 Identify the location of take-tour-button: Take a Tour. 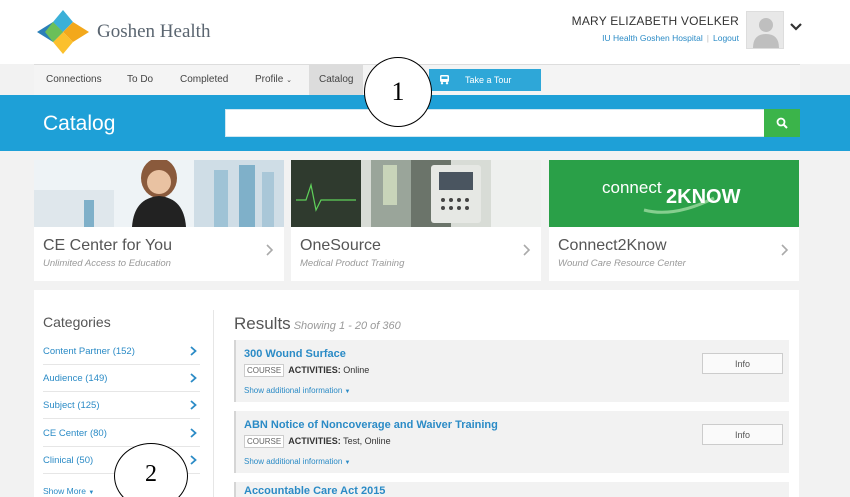
(485, 80).